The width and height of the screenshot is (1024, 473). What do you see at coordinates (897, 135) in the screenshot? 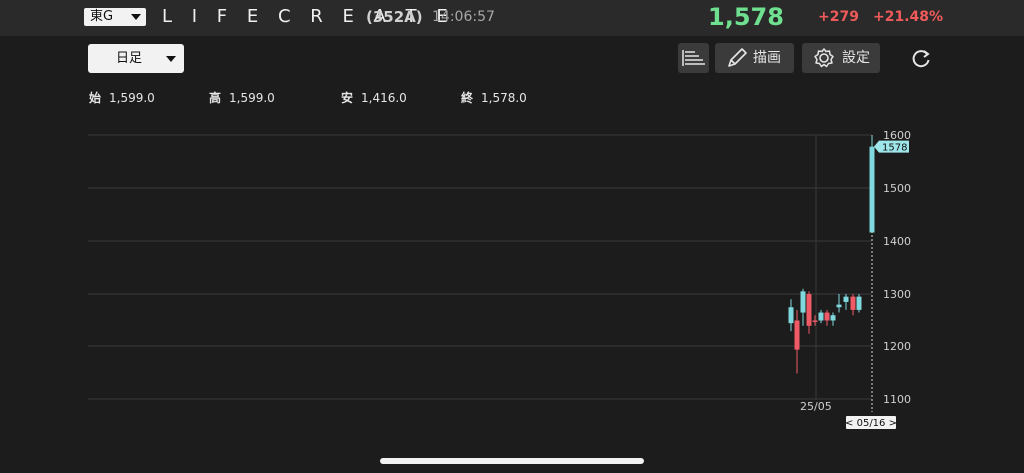
I see `y-tick-label: 1600` at bounding box center [897, 135].